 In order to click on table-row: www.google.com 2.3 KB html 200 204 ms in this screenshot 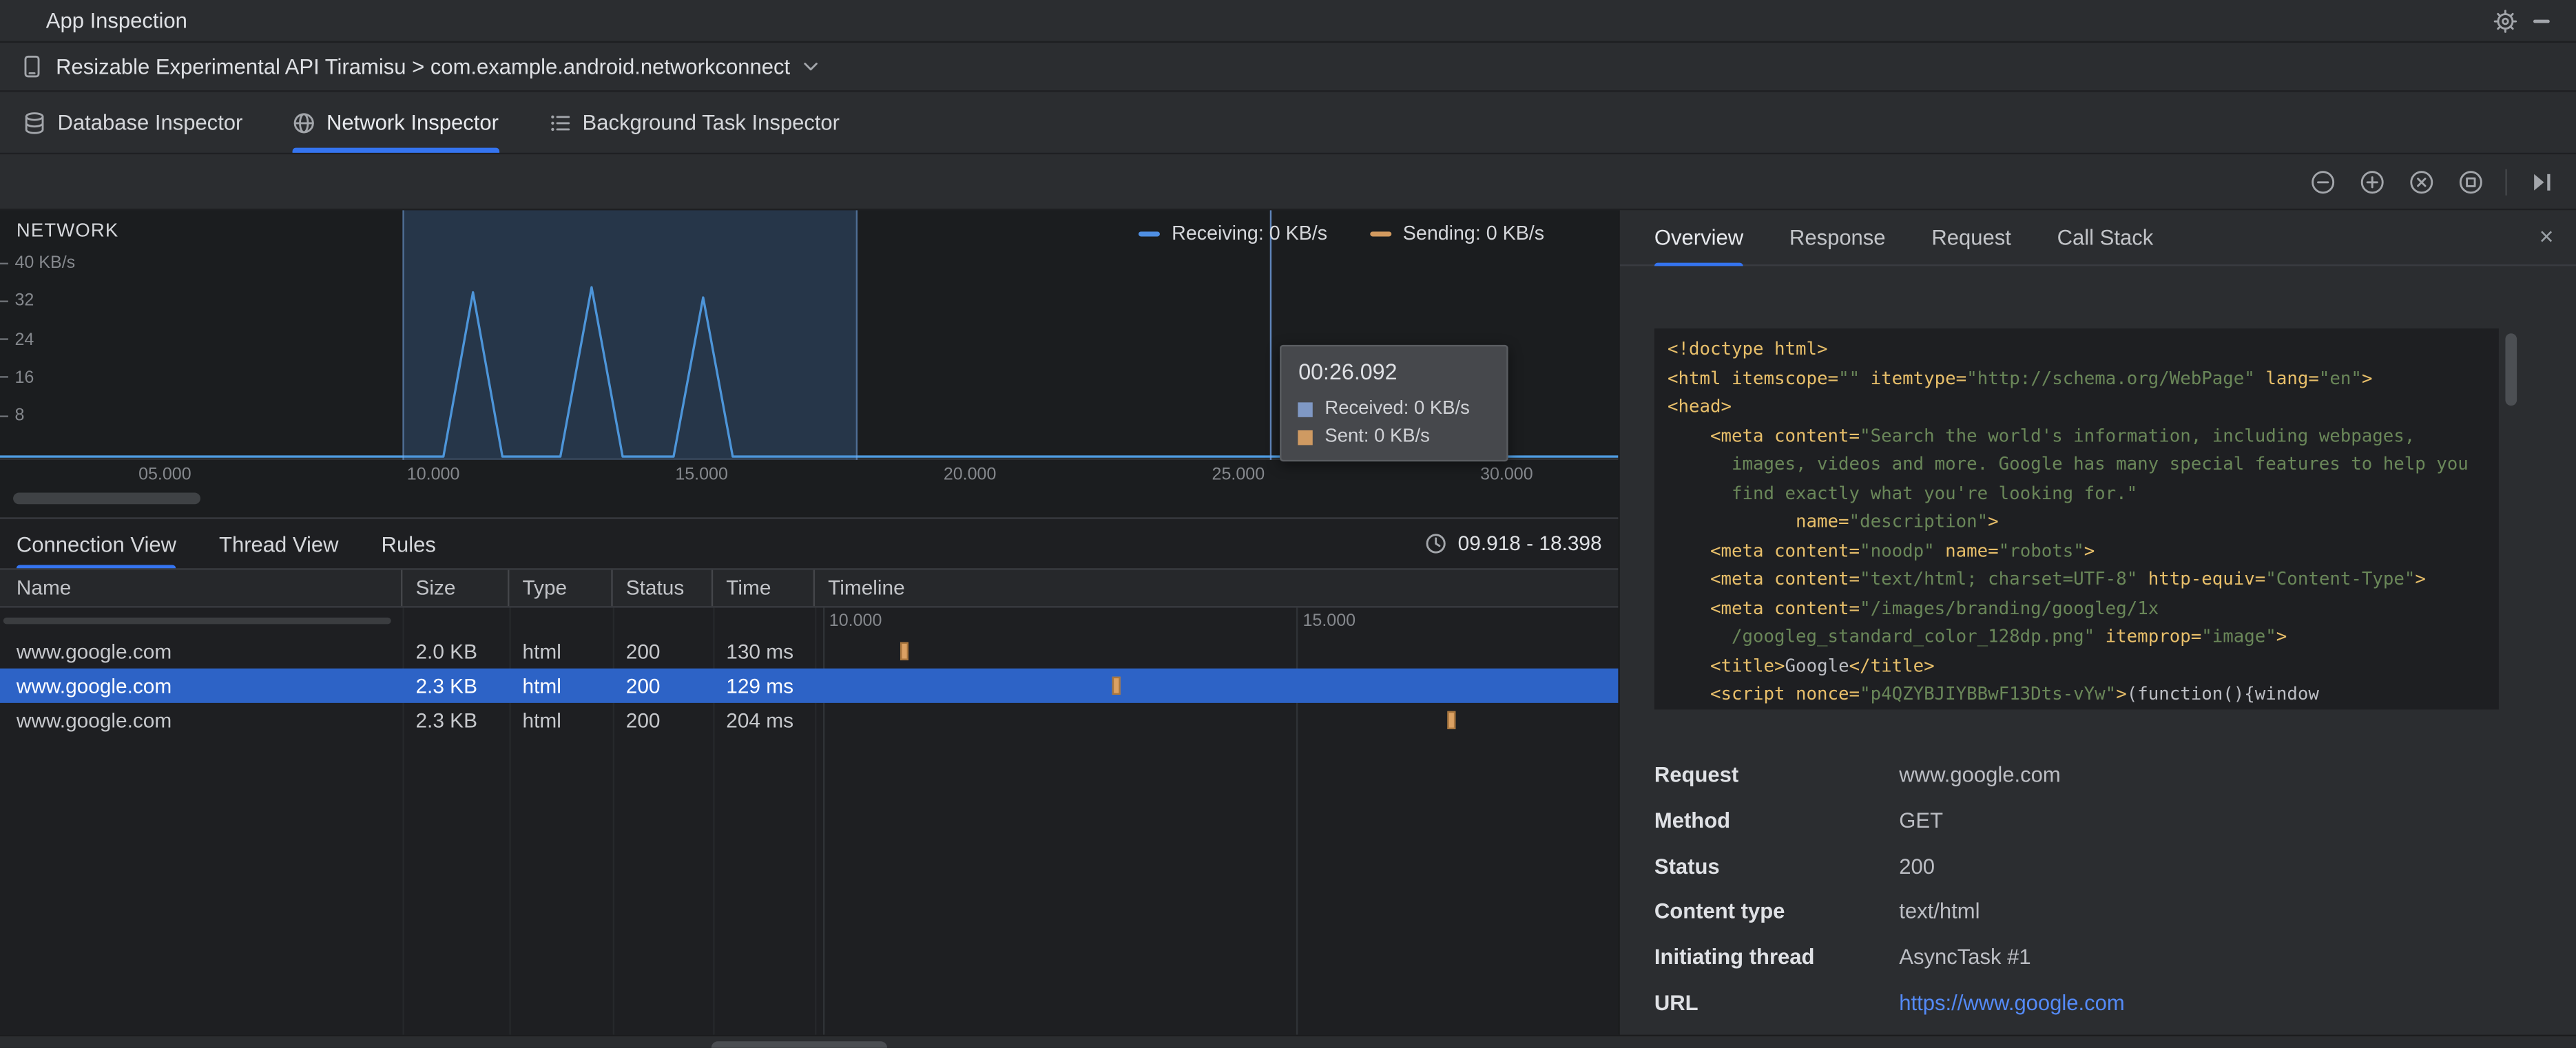, I will do `click(809, 720)`.